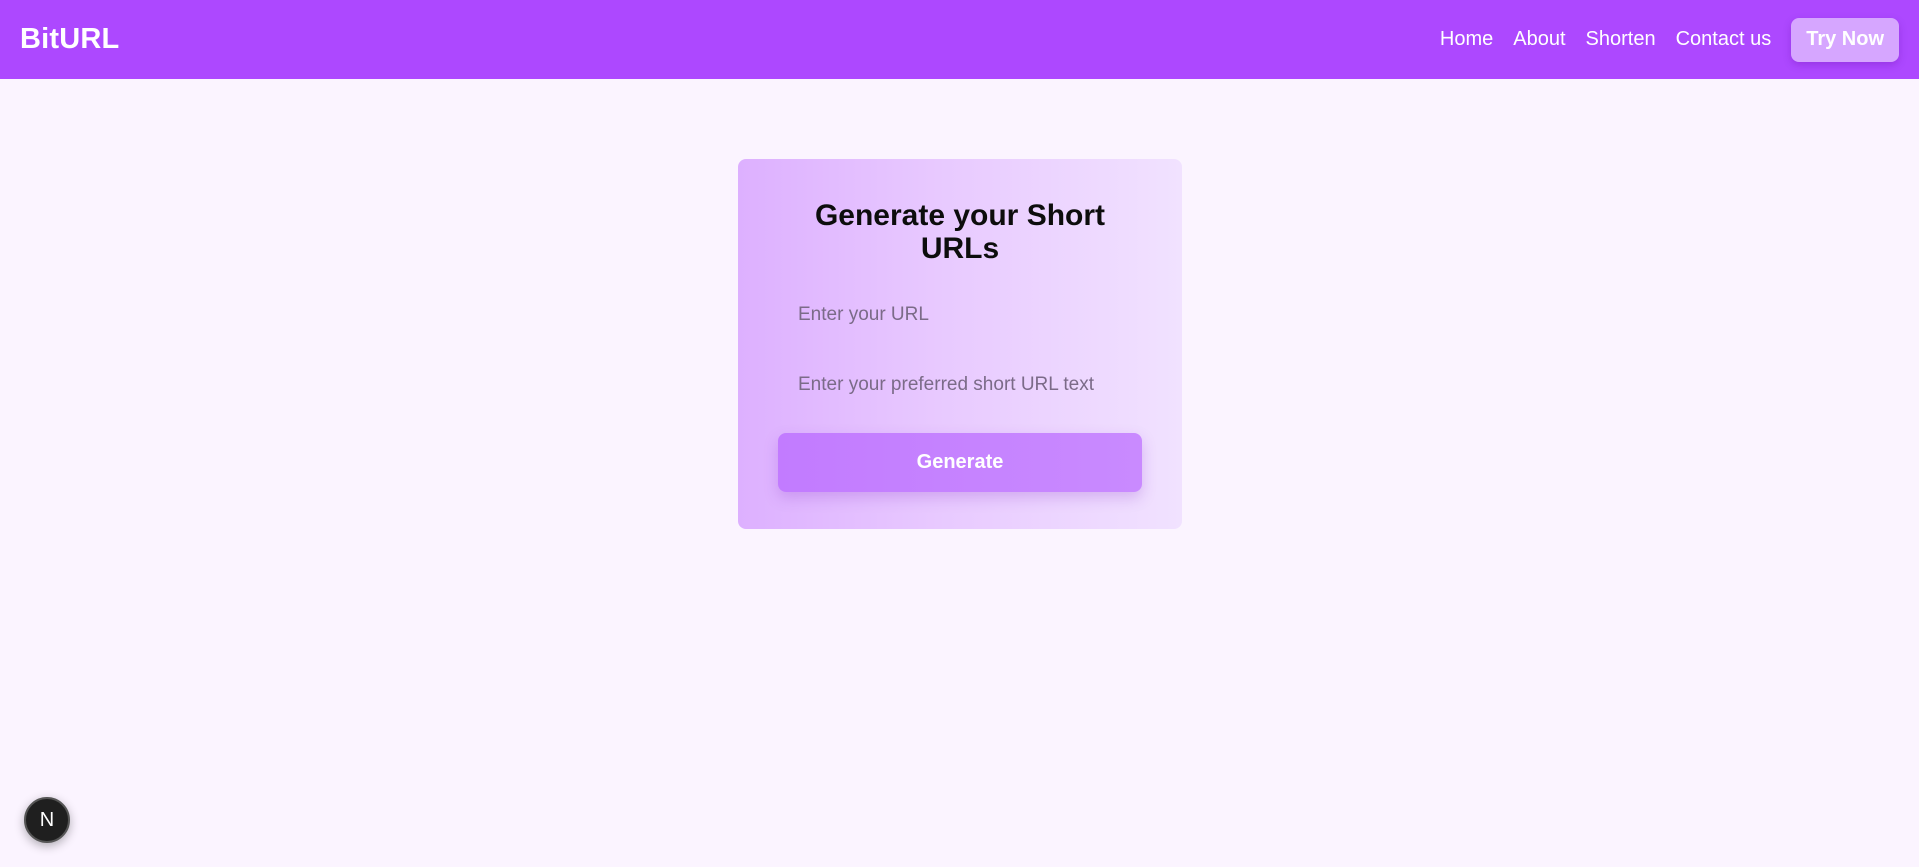 The height and width of the screenshot is (867, 1919). Describe the element at coordinates (960, 232) in the screenshot. I see `form-title: Generate your Short URLs` at that location.